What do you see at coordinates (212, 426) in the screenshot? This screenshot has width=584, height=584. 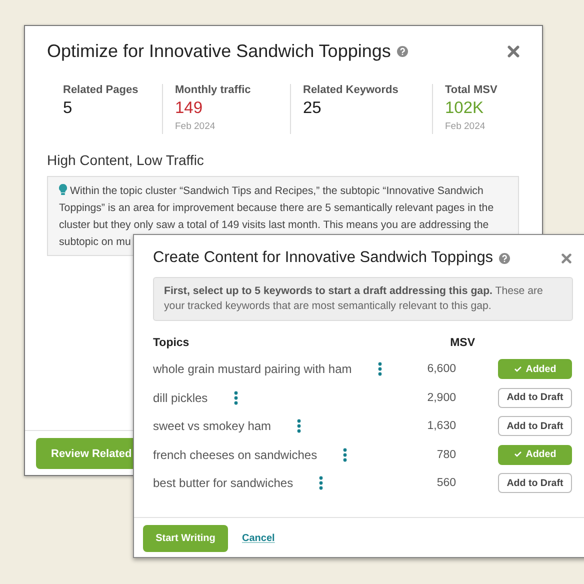 I see `topic-text: sweet vs smokey ham` at bounding box center [212, 426].